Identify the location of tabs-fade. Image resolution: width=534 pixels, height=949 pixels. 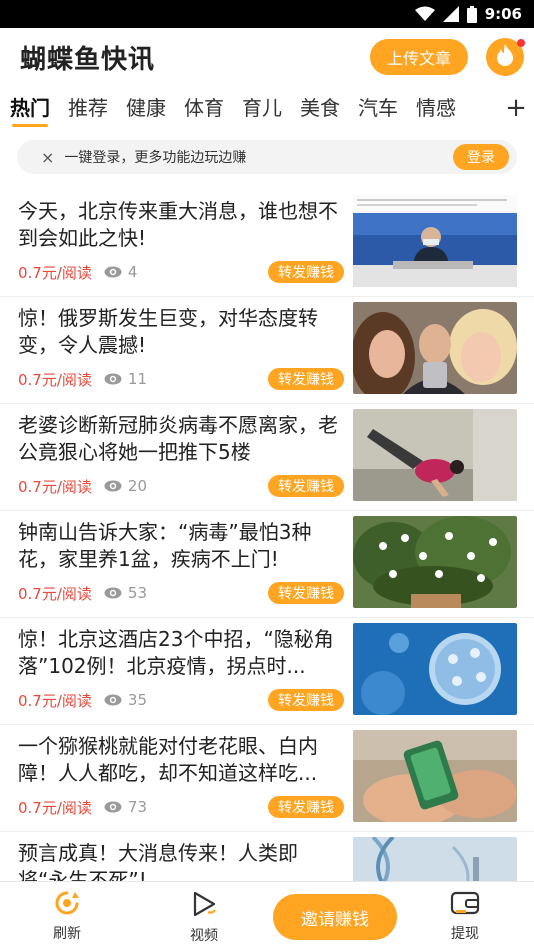
(483, 108).